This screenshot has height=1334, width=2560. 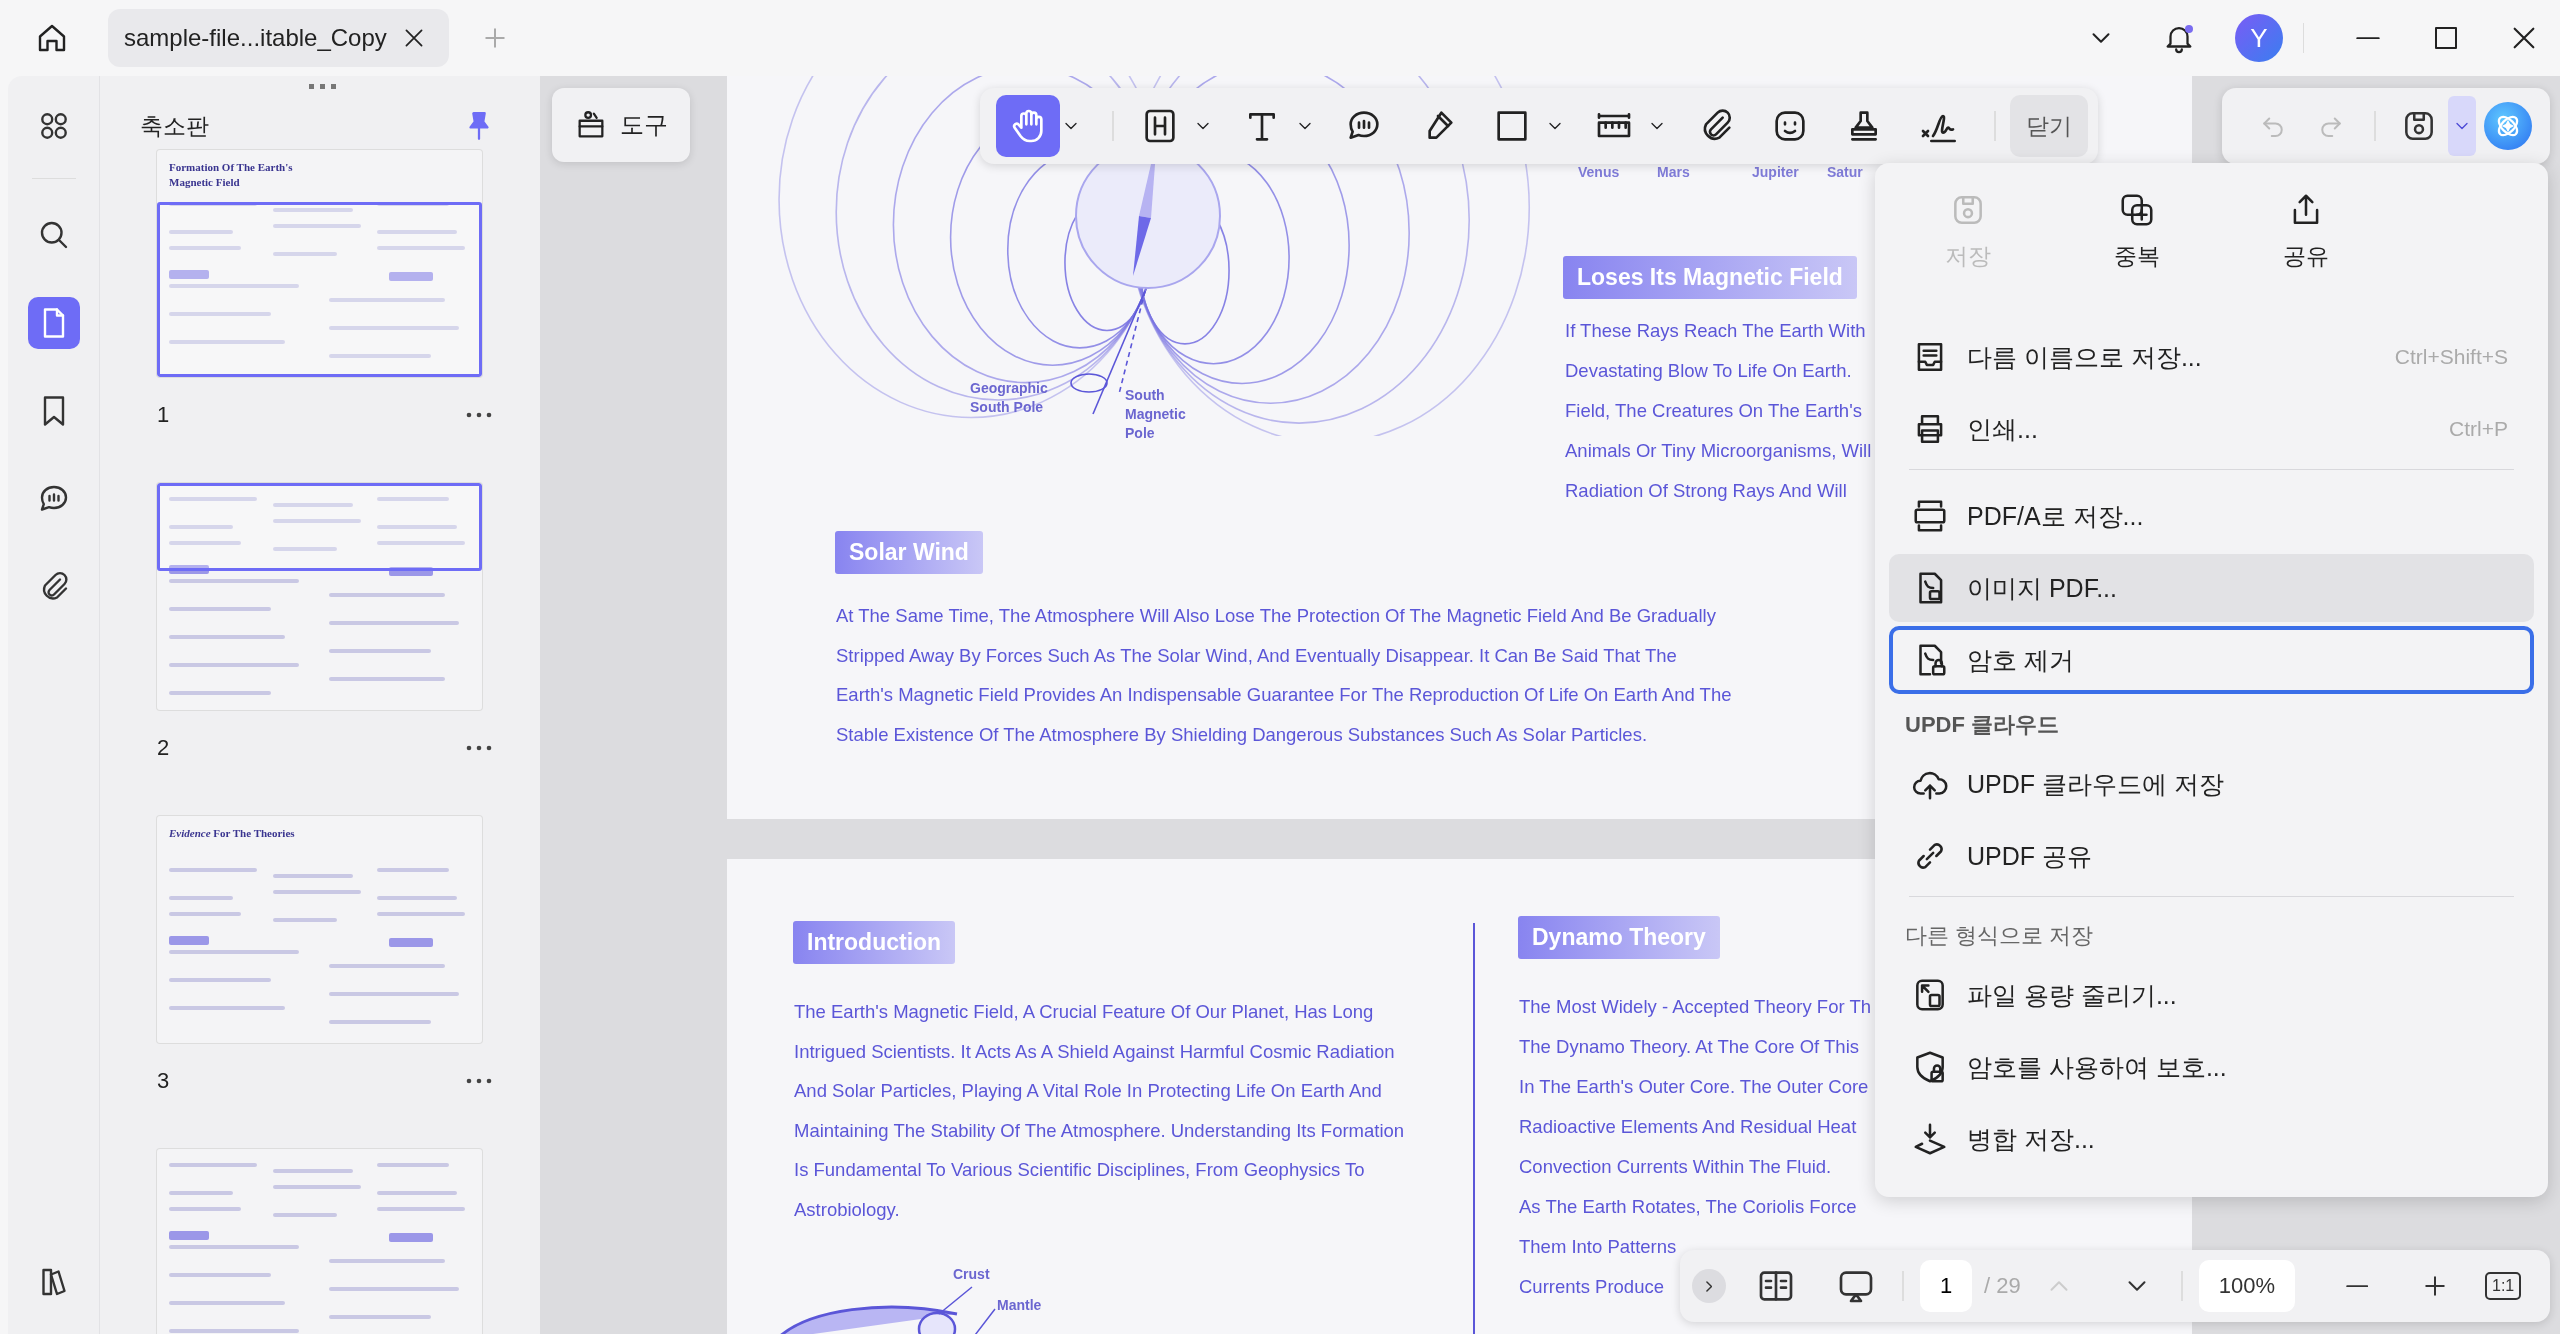 What do you see at coordinates (2136, 243) in the screenshot?
I see `menu-action: 중복` at bounding box center [2136, 243].